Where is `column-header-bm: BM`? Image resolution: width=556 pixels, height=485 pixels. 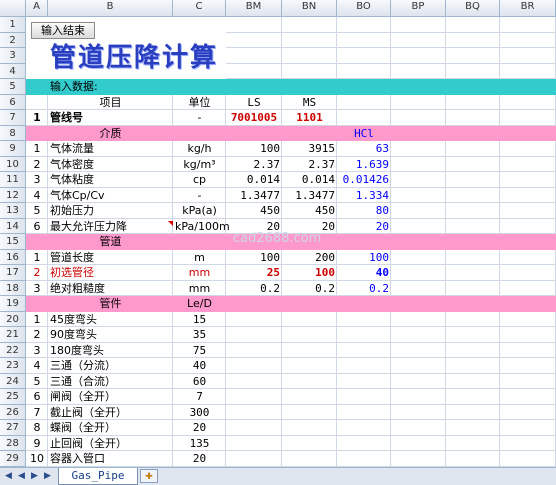 column-header-bm: BM is located at coordinates (254, 8).